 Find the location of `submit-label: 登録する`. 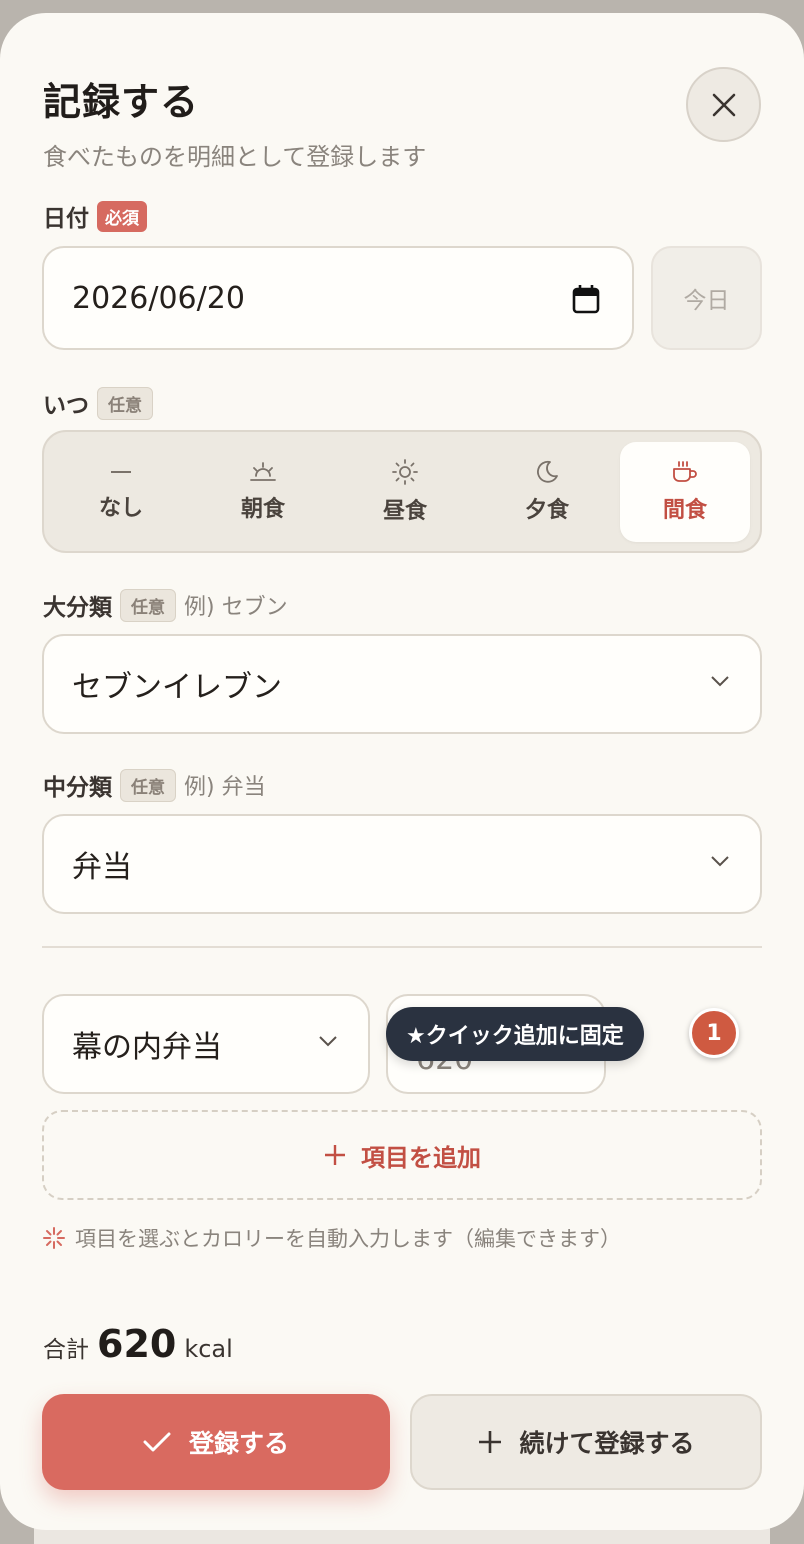

submit-label: 登録する is located at coordinates (238, 1443).